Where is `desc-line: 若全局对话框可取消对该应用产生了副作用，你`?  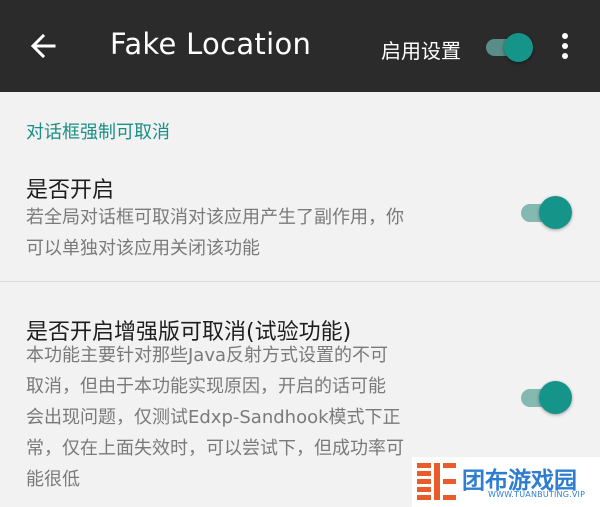
desc-line: 若全局对话框可取消对该应用产生了副作用，你 is located at coordinates (215, 217).